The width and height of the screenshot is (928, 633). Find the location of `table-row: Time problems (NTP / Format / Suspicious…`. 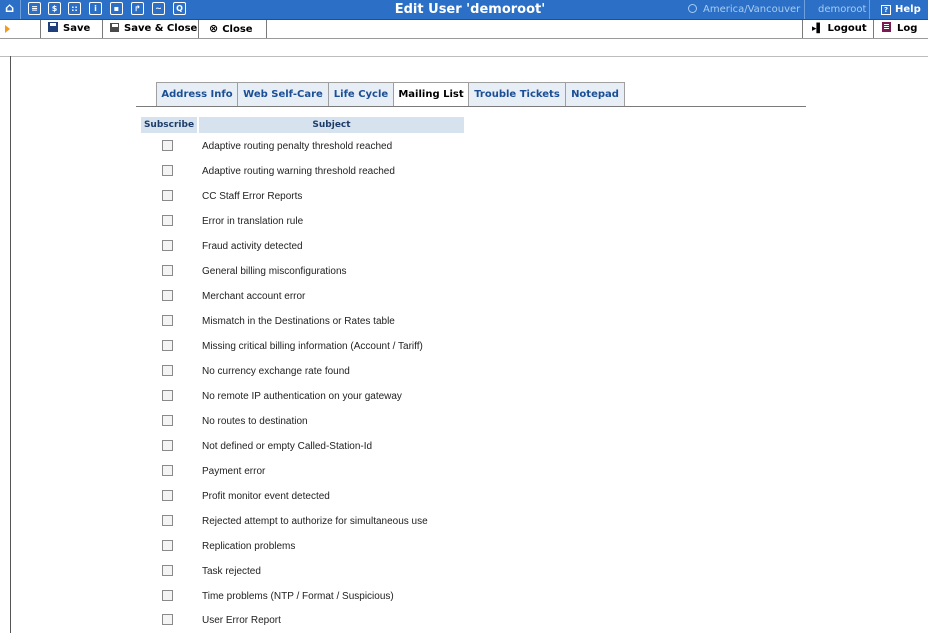

table-row: Time problems (NTP / Format / Suspicious… is located at coordinates (464, 596).